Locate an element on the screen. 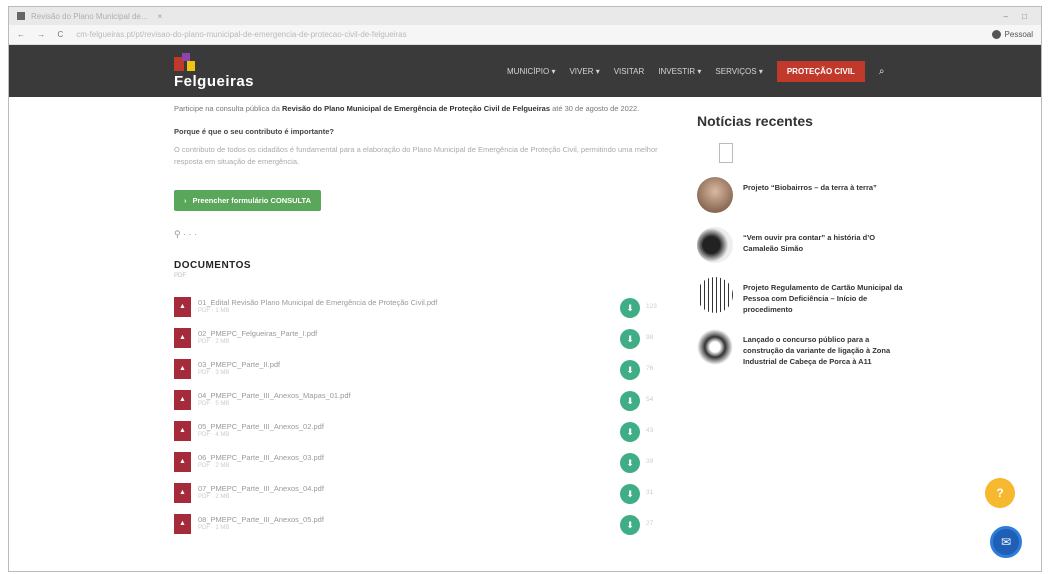  logo-mark-icon is located at coordinates (185, 61).